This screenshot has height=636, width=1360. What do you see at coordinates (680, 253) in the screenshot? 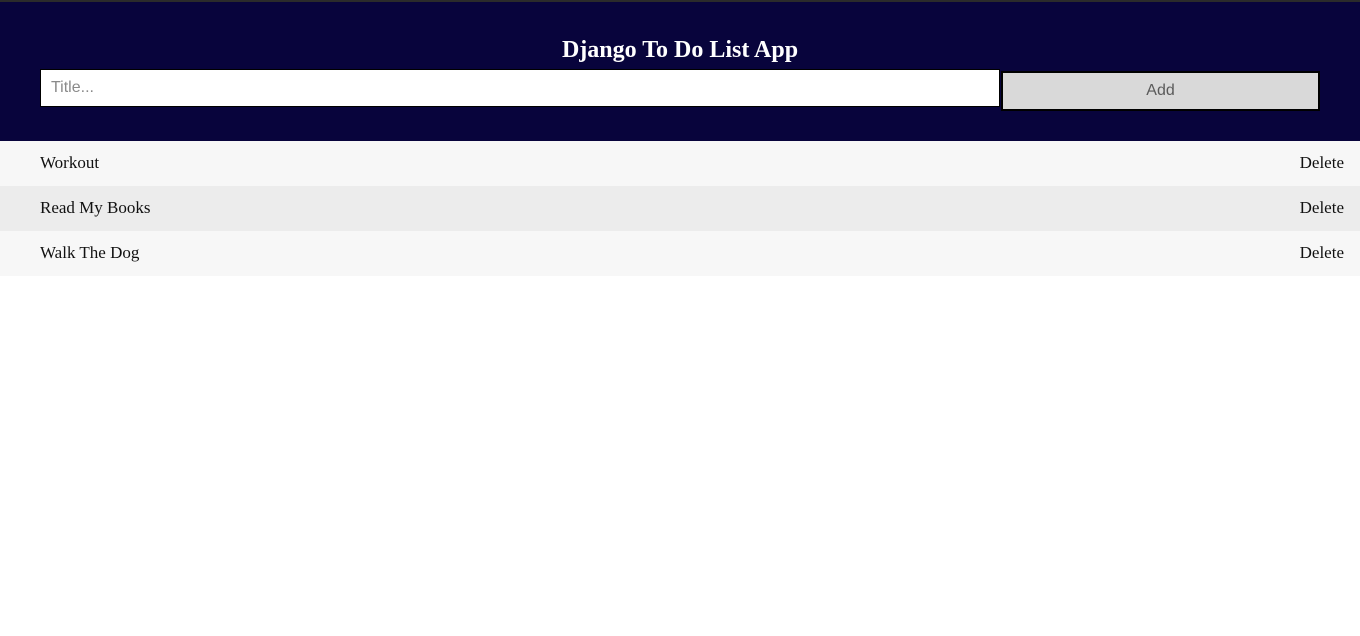
I see `task-row: Walk The Dog Delete` at bounding box center [680, 253].